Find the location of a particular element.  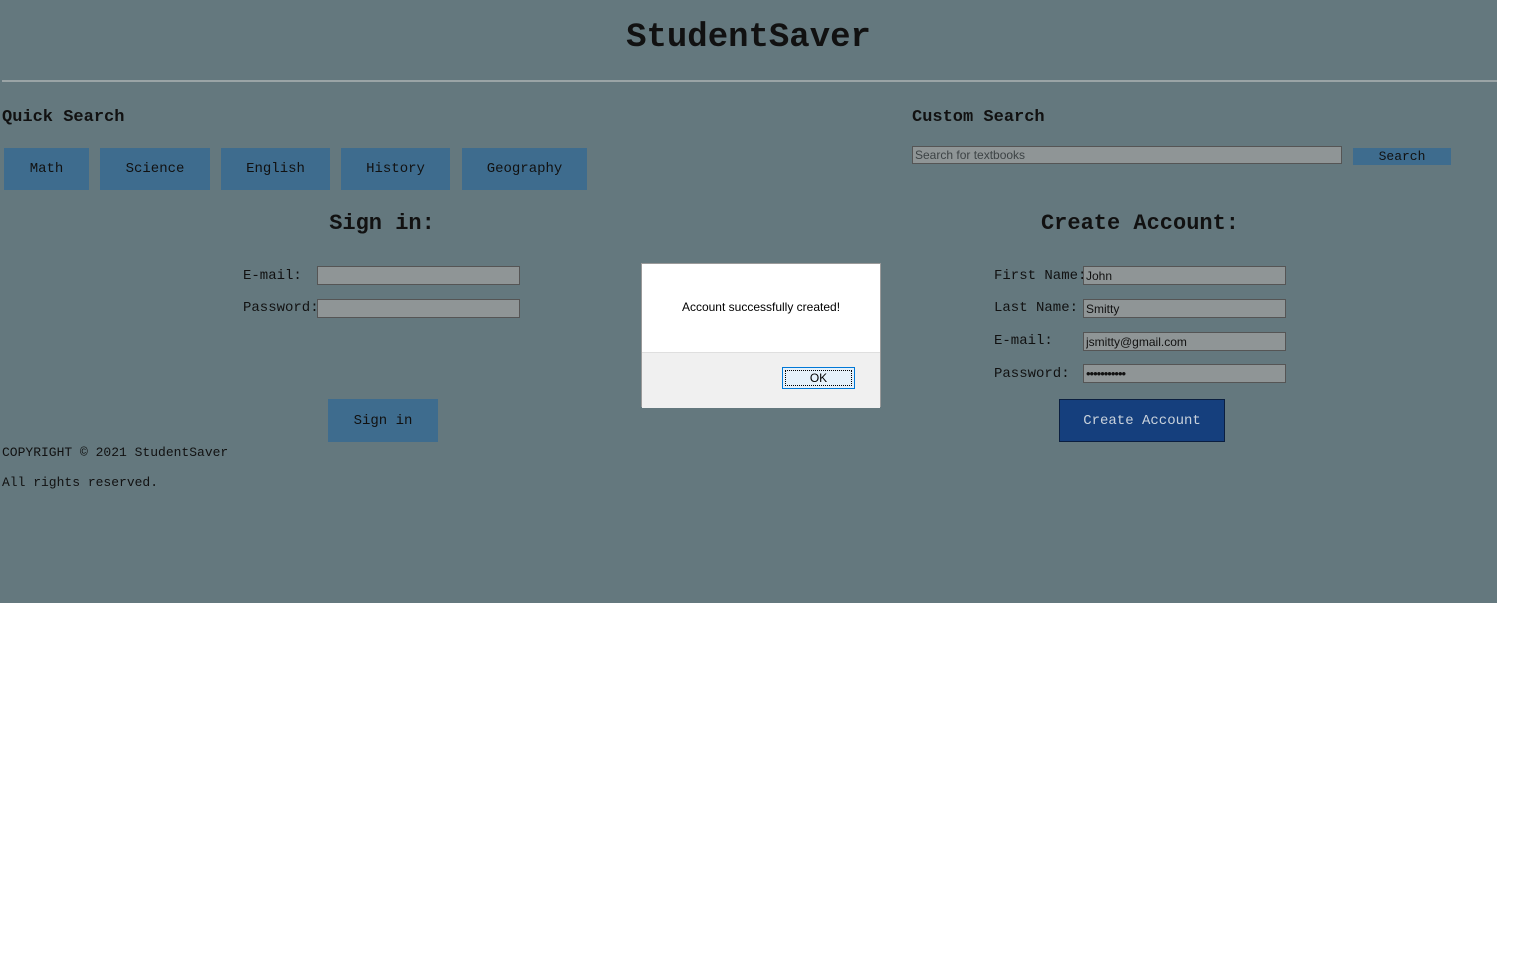

quick-search-heading: Quick Search is located at coordinates (63, 117).